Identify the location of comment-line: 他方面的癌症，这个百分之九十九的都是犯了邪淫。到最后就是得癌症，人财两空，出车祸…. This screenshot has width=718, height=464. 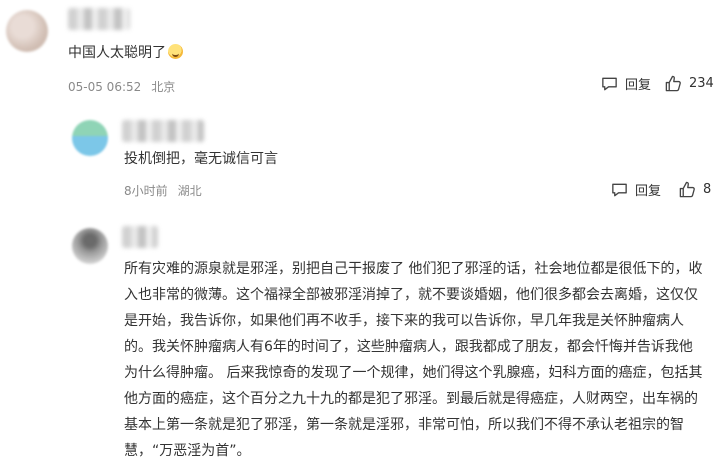
(411, 399).